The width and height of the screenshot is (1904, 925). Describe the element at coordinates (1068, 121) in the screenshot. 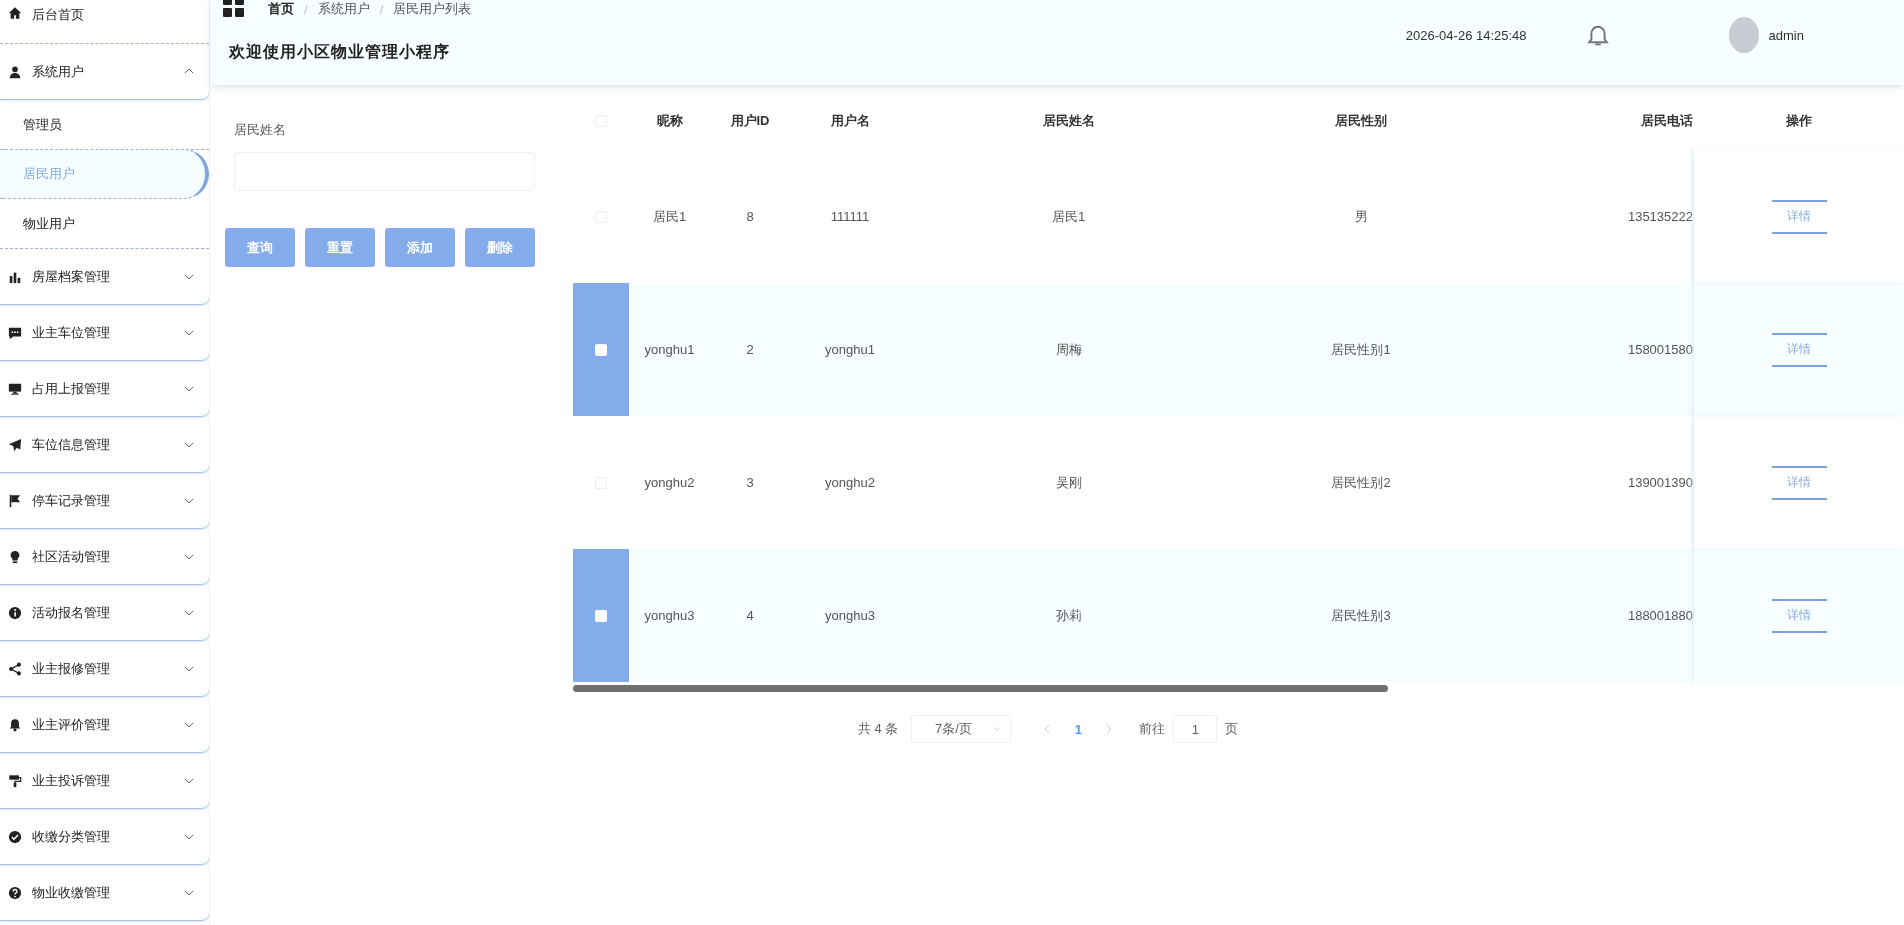

I see `column-header: 居民姓名` at that location.